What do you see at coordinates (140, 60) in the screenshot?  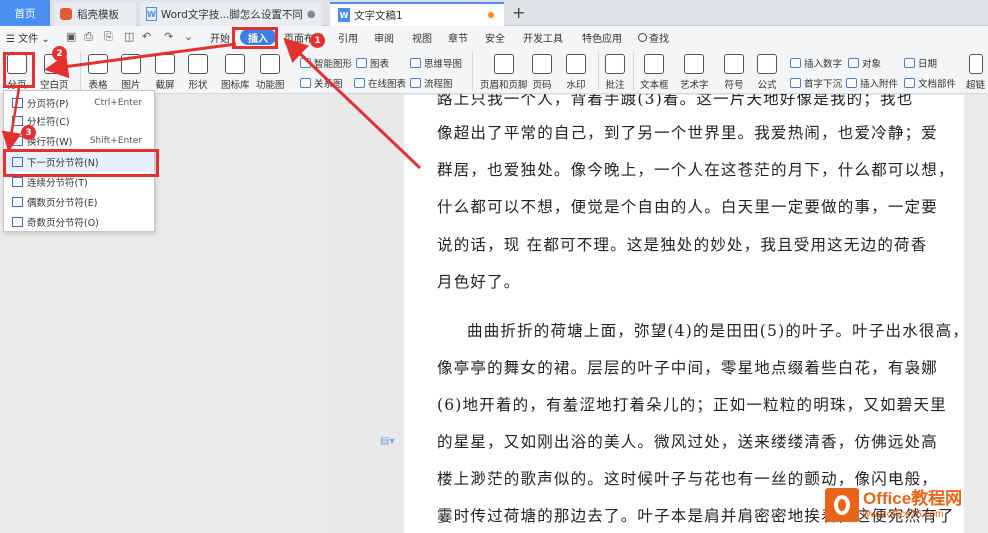 I see `arrow-to-page-break` at bounding box center [140, 60].